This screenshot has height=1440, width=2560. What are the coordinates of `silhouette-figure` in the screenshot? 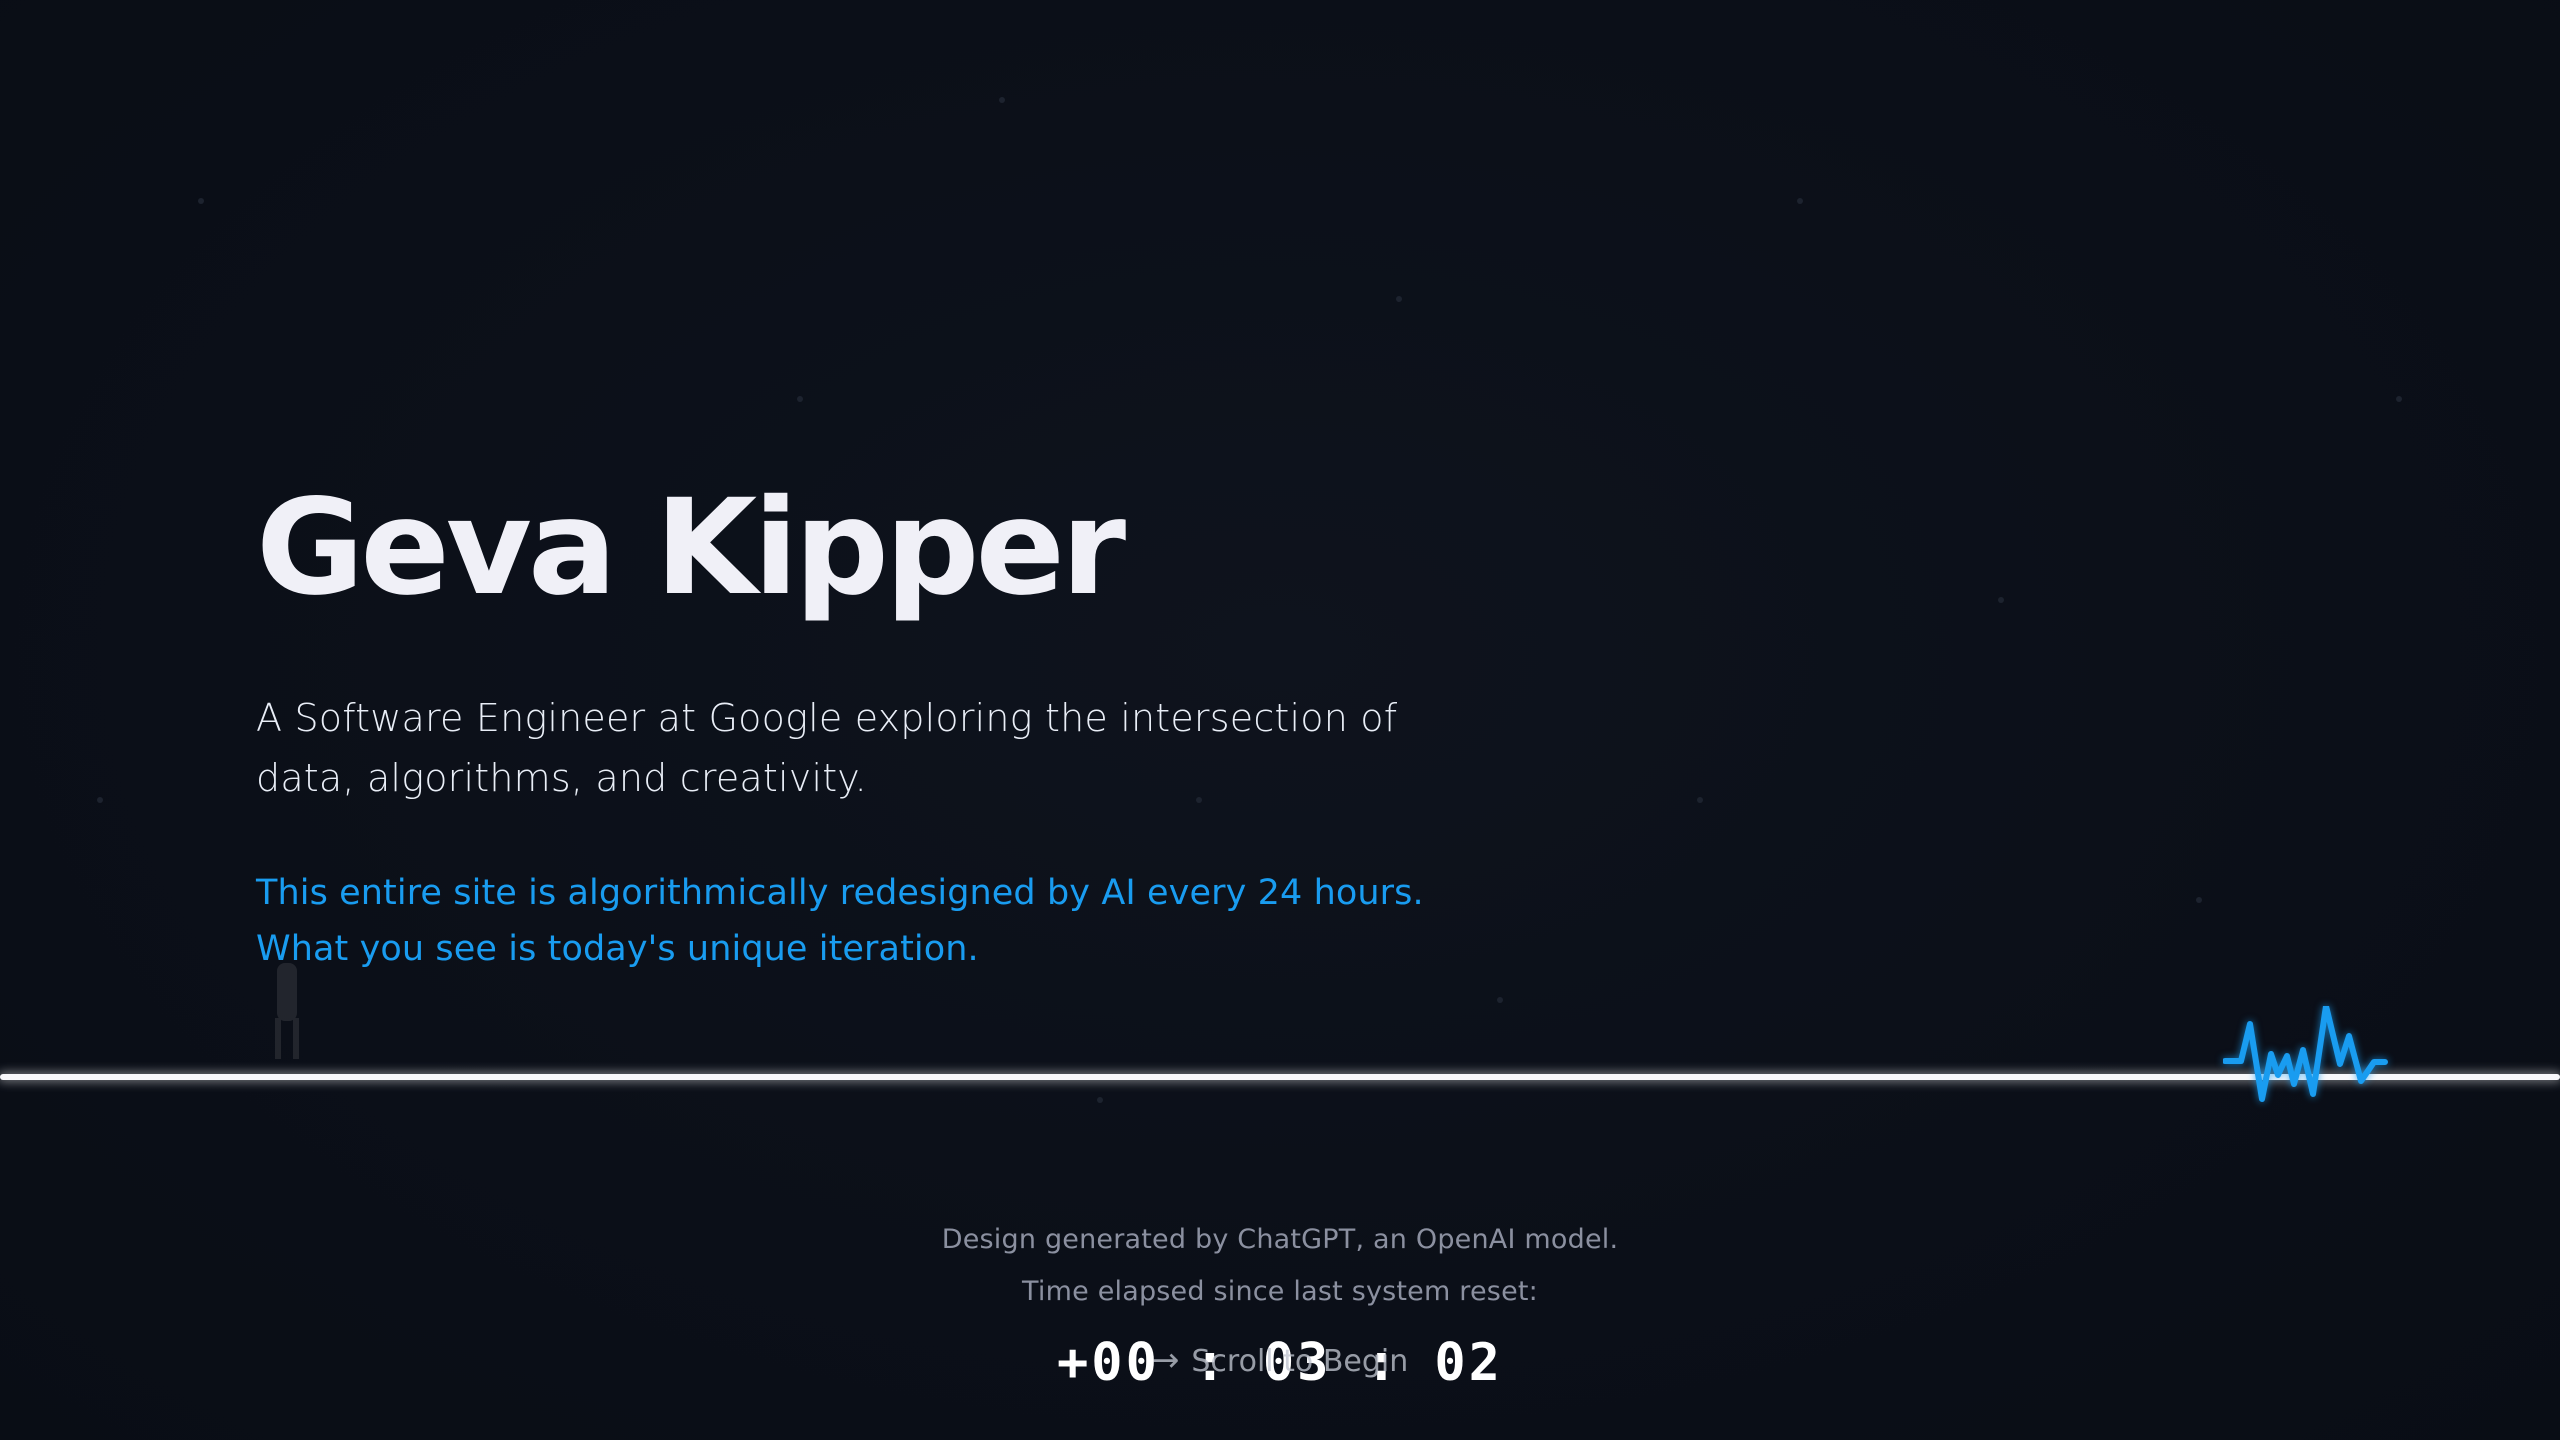 It's located at (287, 1011).